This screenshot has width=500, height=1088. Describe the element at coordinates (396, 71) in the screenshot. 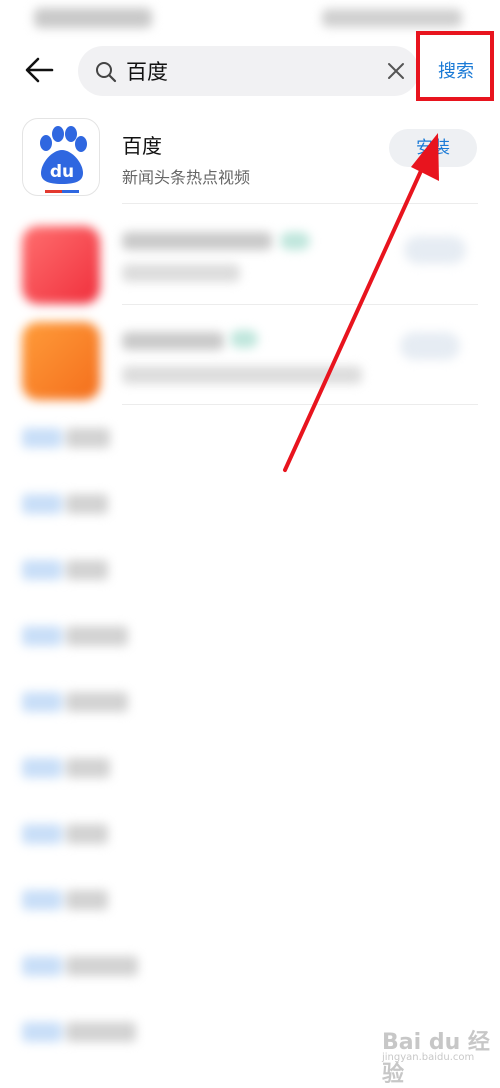

I see `clear-icon` at that location.